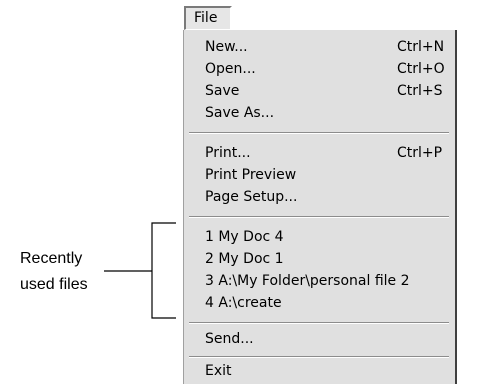  I want to click on recent-files-callout: Recently used files, so click(54, 272).